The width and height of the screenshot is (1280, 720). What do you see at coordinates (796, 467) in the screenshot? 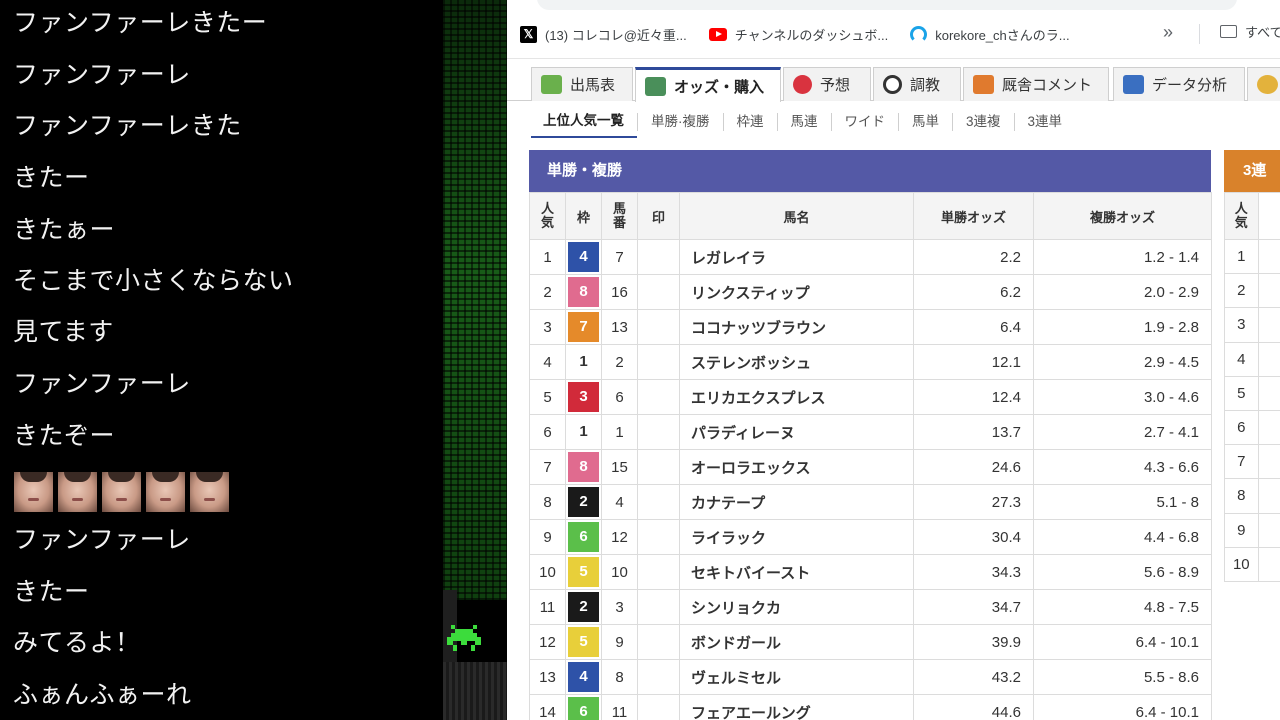
I see `horse-name-link: オーロラエックス` at bounding box center [796, 467].